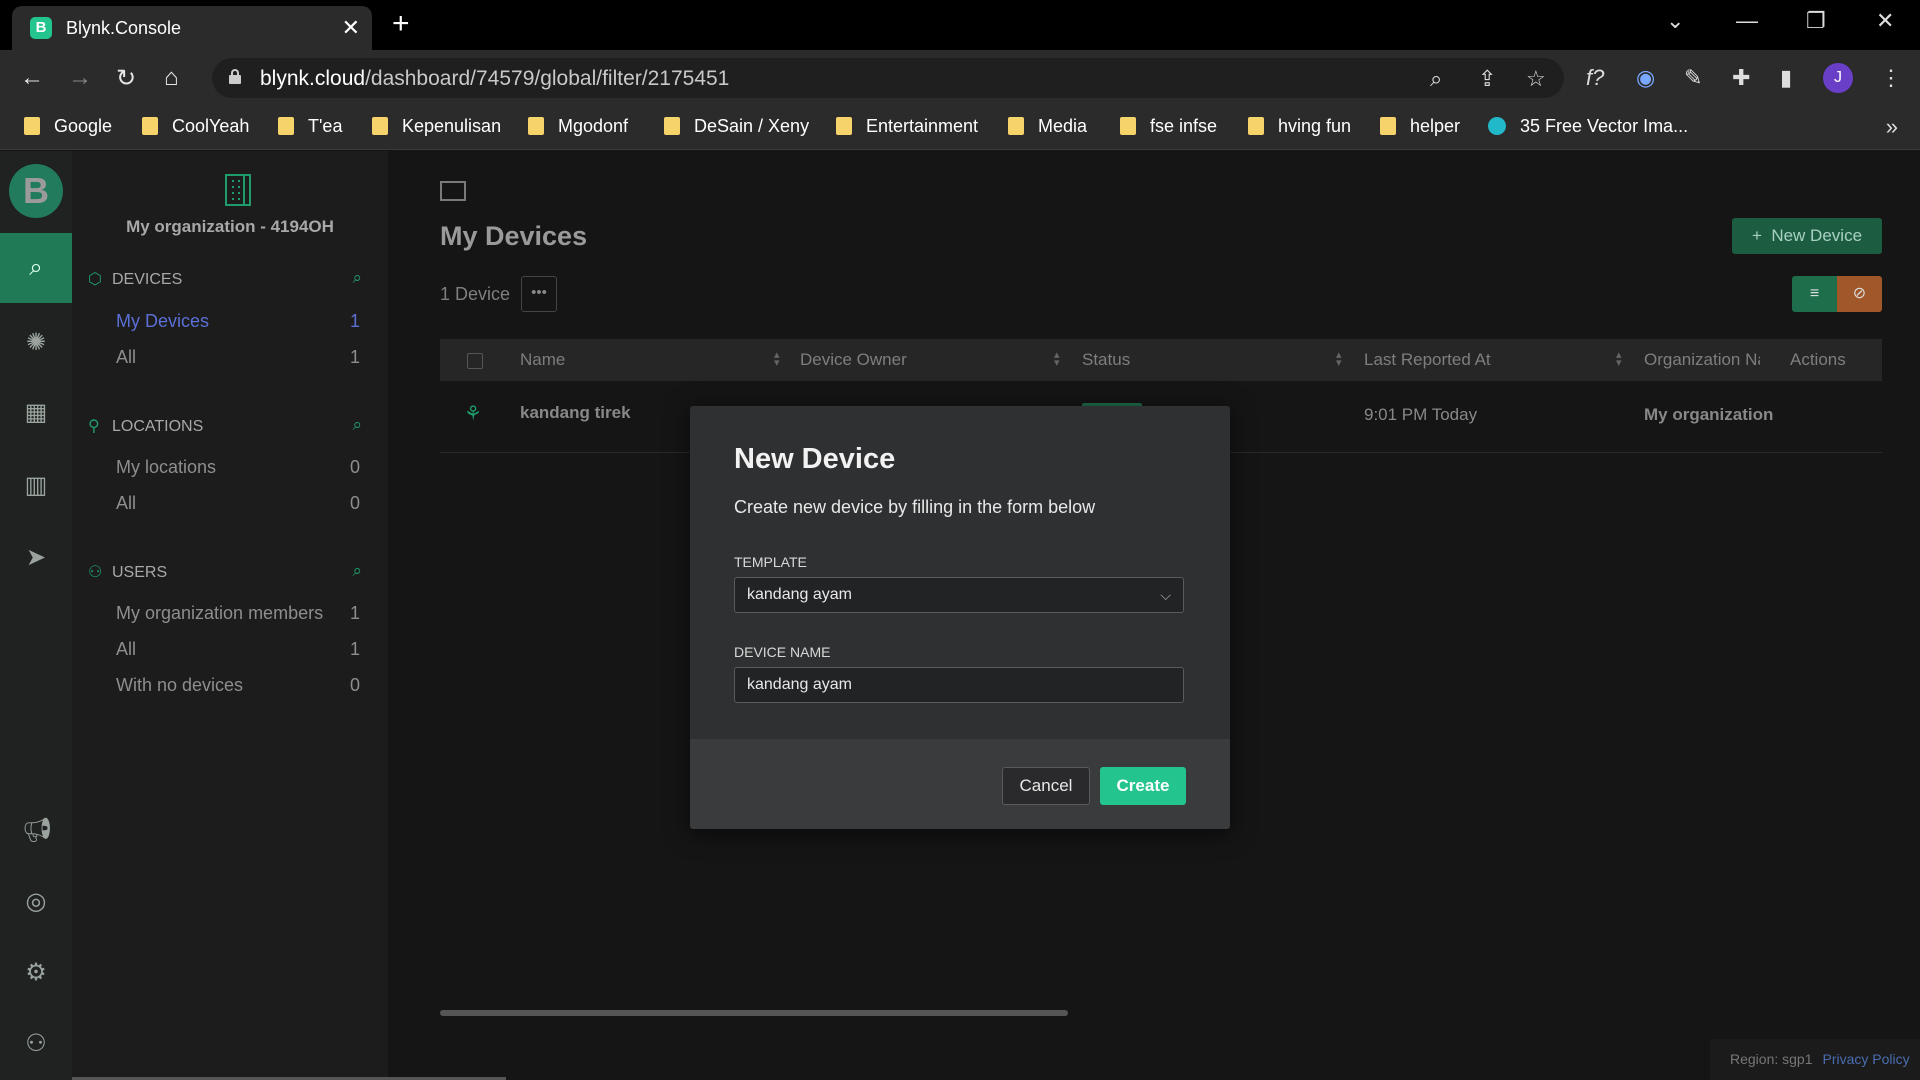 The width and height of the screenshot is (1920, 1080). I want to click on tab-search-icon: ⌄, so click(1675, 21).